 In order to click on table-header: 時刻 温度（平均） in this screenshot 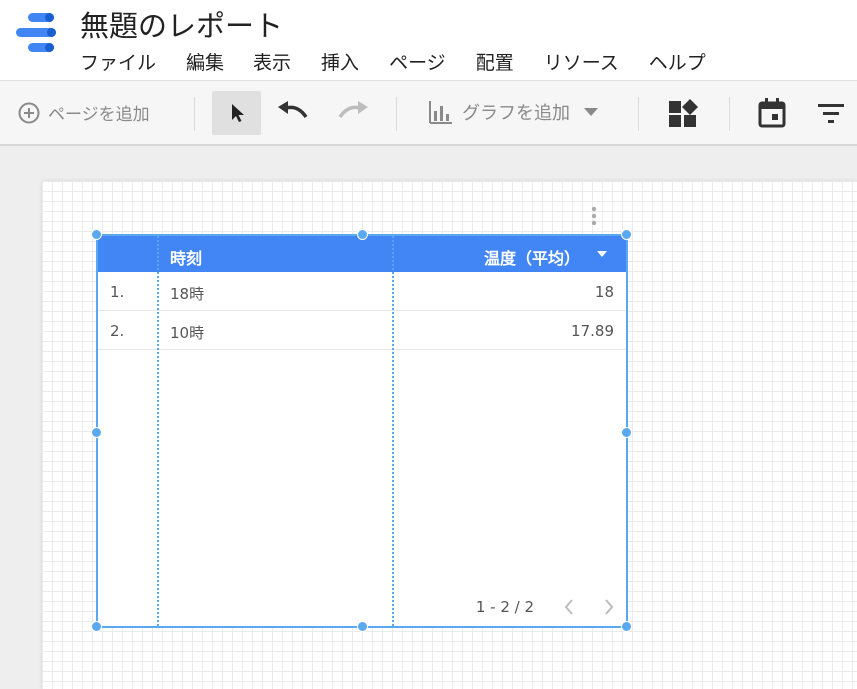, I will do `click(362, 254)`.